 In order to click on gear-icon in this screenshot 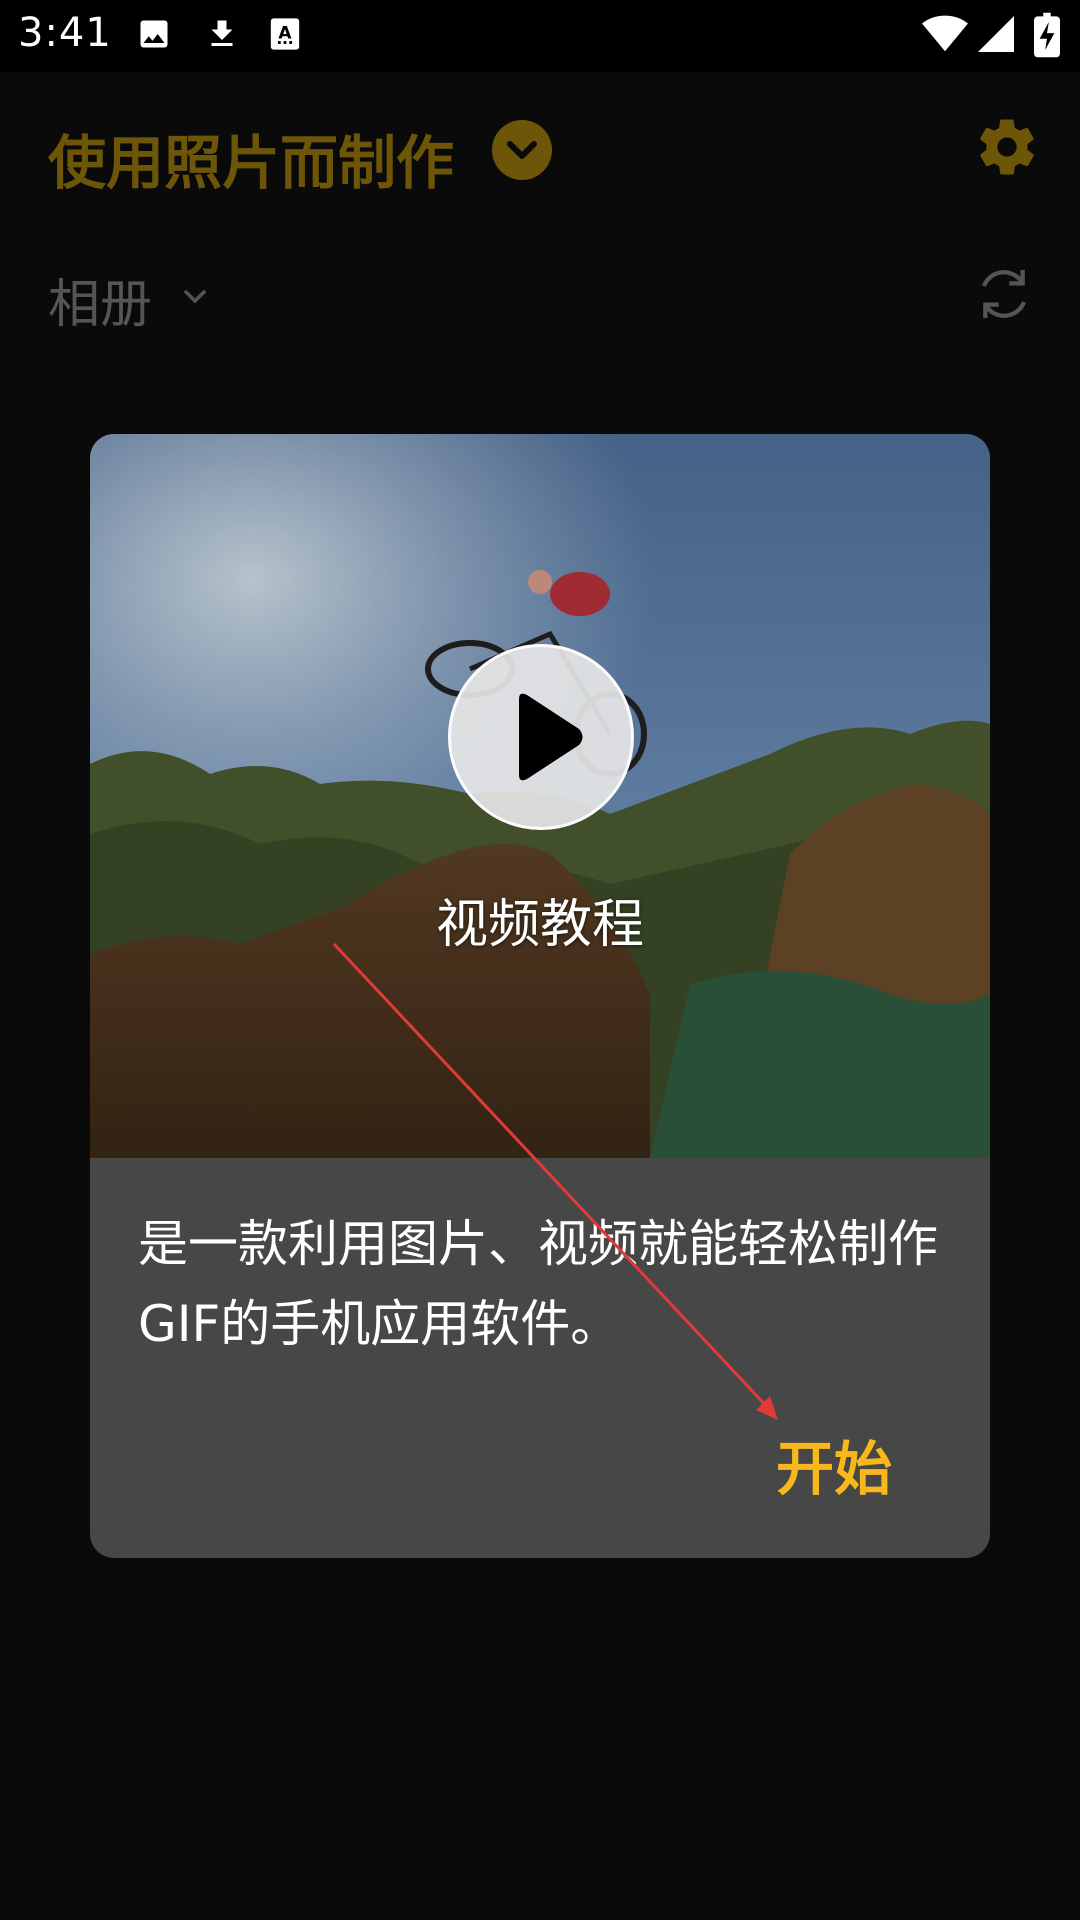, I will do `click(1007, 147)`.